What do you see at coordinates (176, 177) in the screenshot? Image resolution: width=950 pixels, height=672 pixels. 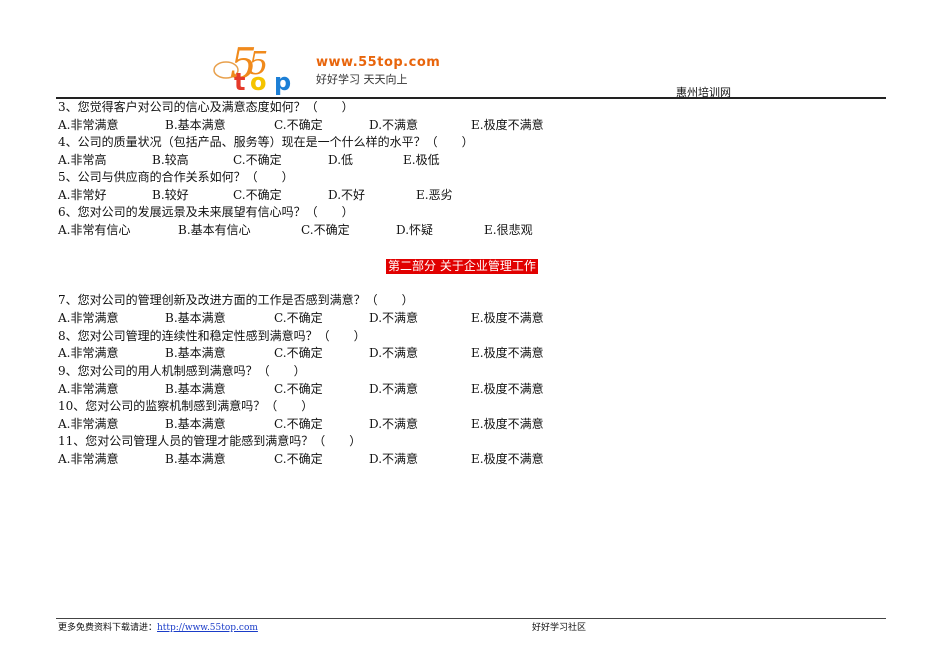 I see `question-text: 5、公司与供应商的合作关系如何？（ ）` at bounding box center [176, 177].